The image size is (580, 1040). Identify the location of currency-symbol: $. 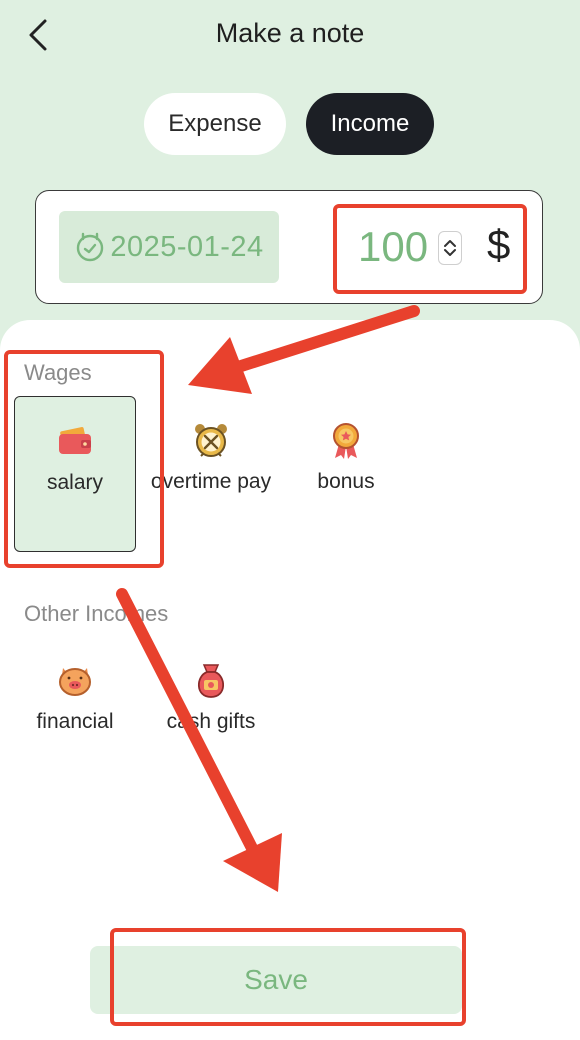
(499, 244).